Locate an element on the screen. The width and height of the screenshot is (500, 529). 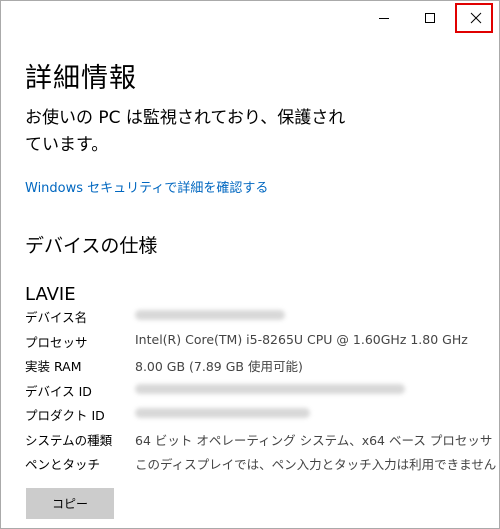
spec-row-ram: 実装 RAM 8.00 GB (7.89 GB 使用可能) is located at coordinates (260, 365).